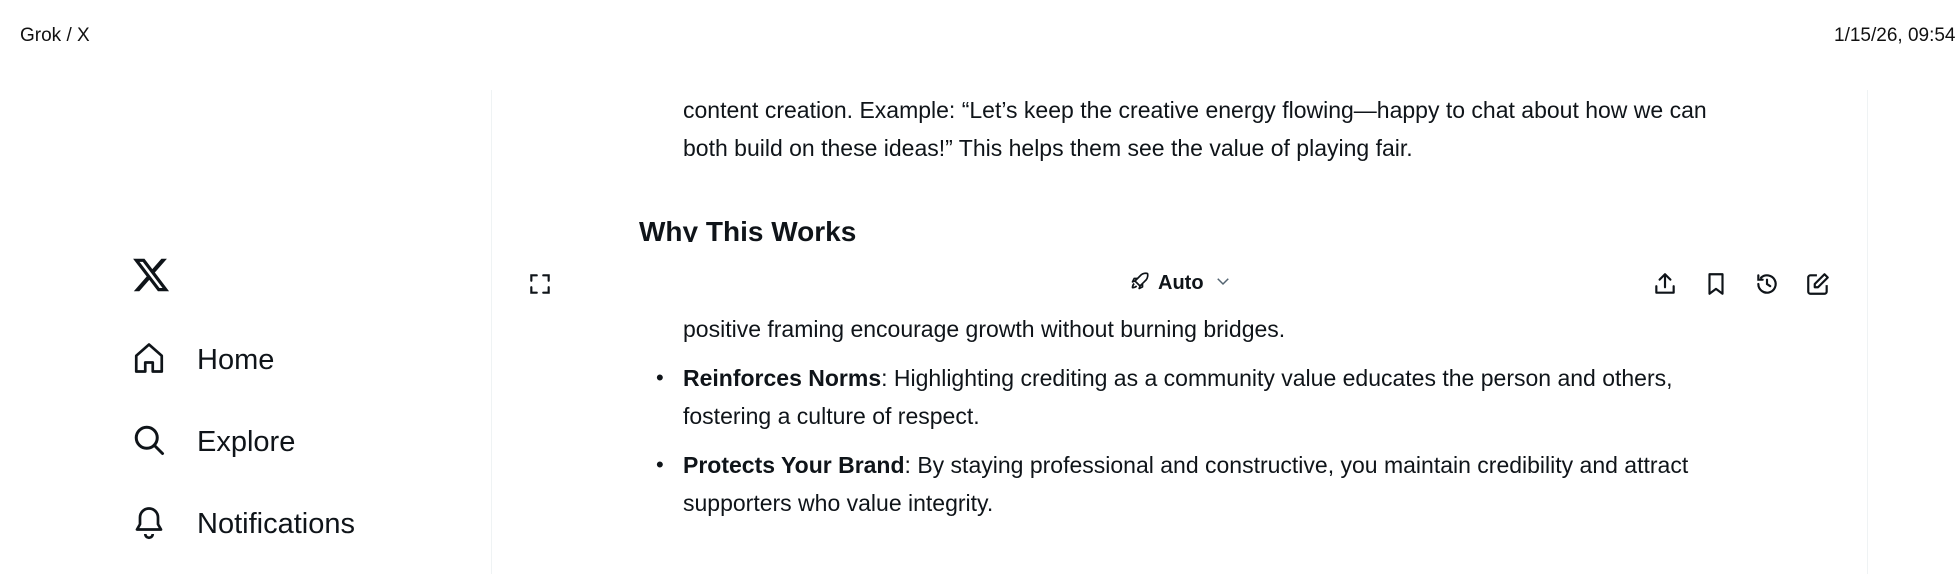 The height and width of the screenshot is (574, 1956). Describe the element at coordinates (748, 229) in the screenshot. I see `section-heading: Why This Works` at that location.